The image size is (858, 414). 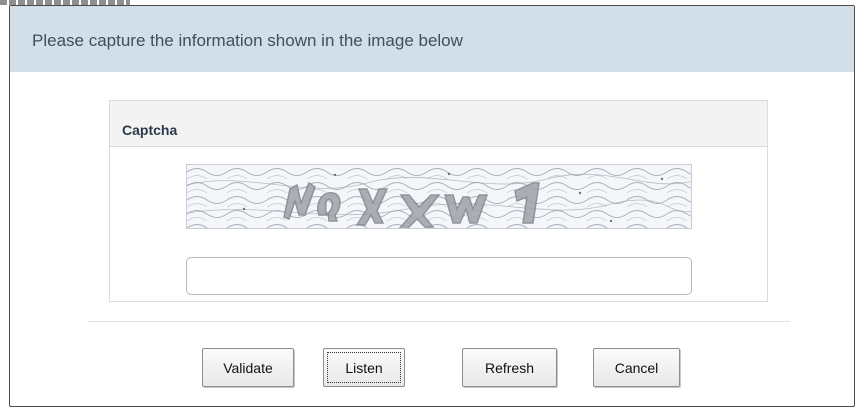 What do you see at coordinates (150, 130) in the screenshot?
I see `captcha-heading-label: Captcha` at bounding box center [150, 130].